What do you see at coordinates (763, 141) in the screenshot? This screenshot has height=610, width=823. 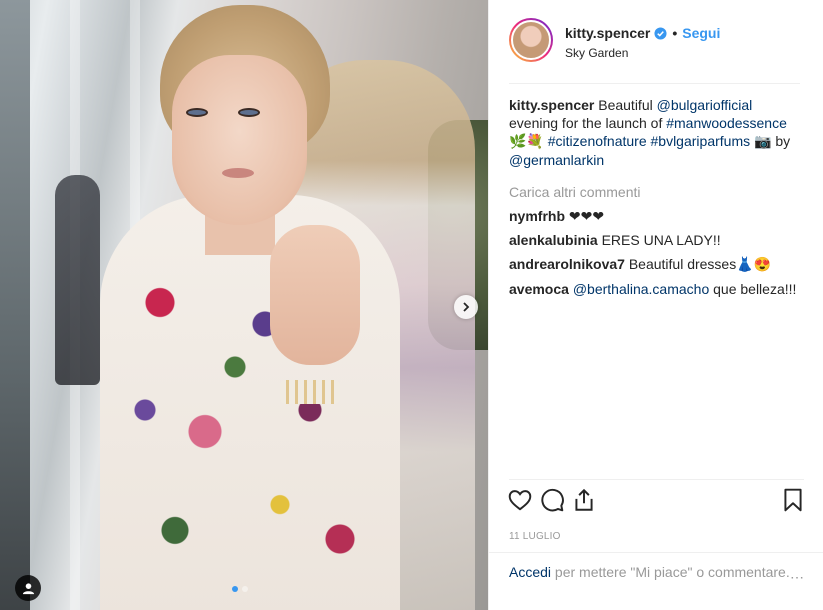 I see `caption-emoji: 📷` at bounding box center [763, 141].